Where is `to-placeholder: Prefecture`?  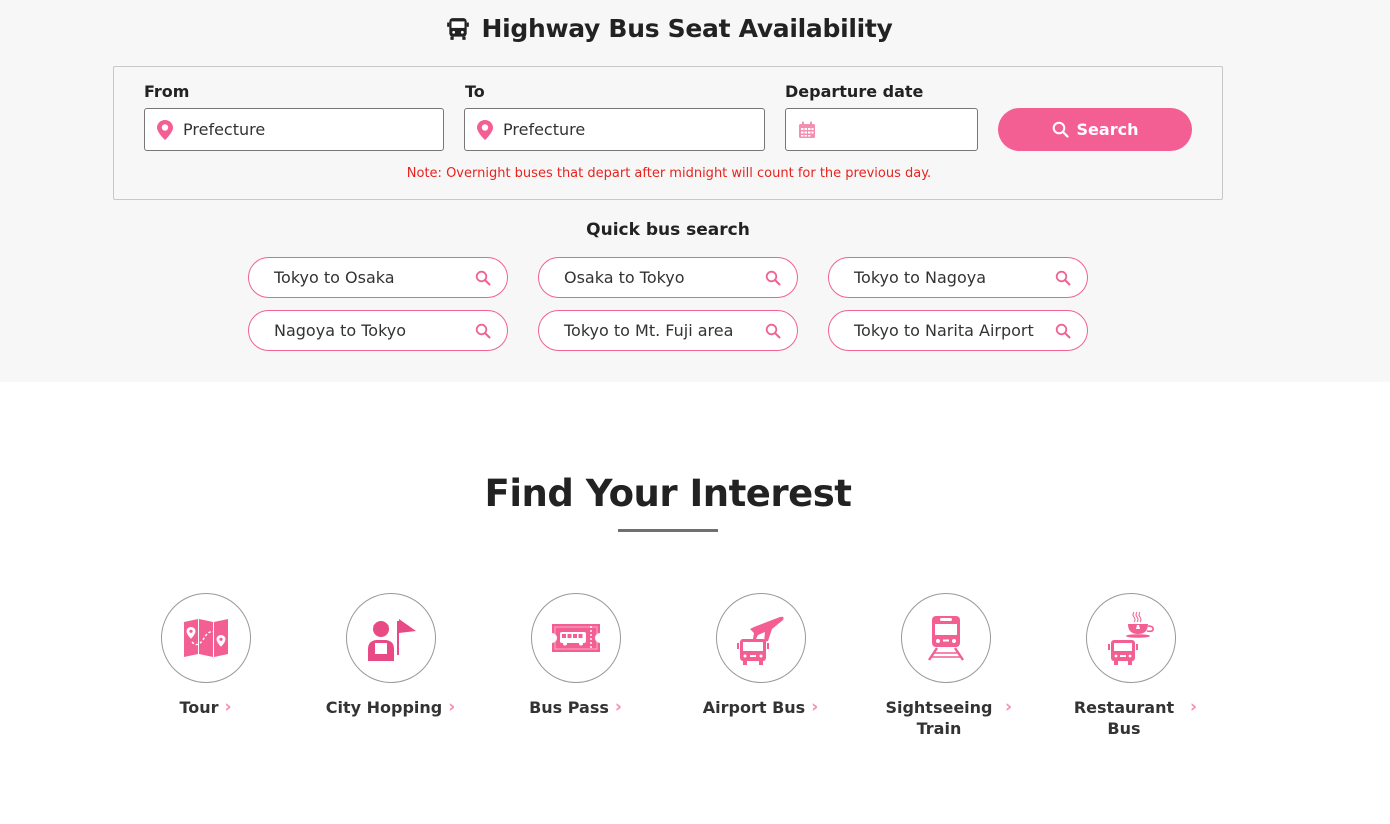 to-placeholder: Prefecture is located at coordinates (544, 129).